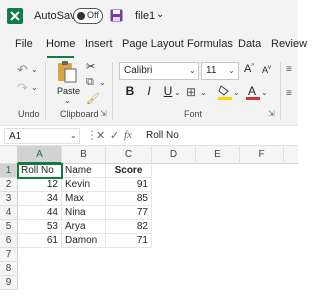  What do you see at coordinates (40, 185) in the screenshot?
I see `cell-a2: 12` at bounding box center [40, 185].